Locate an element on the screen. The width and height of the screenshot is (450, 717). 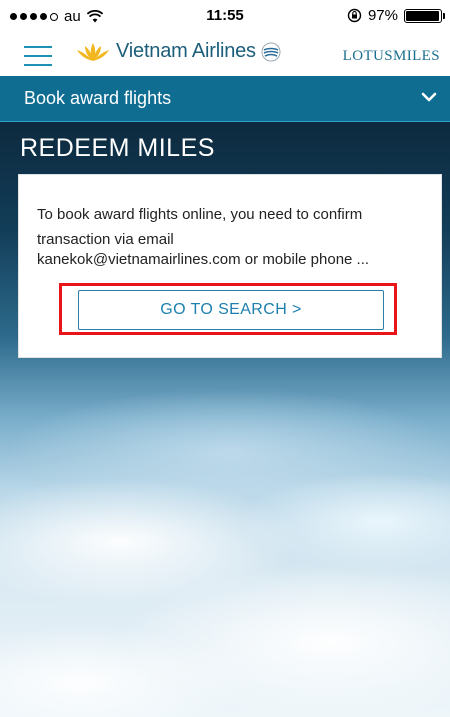
chevron-down-icon is located at coordinates (429, 97).